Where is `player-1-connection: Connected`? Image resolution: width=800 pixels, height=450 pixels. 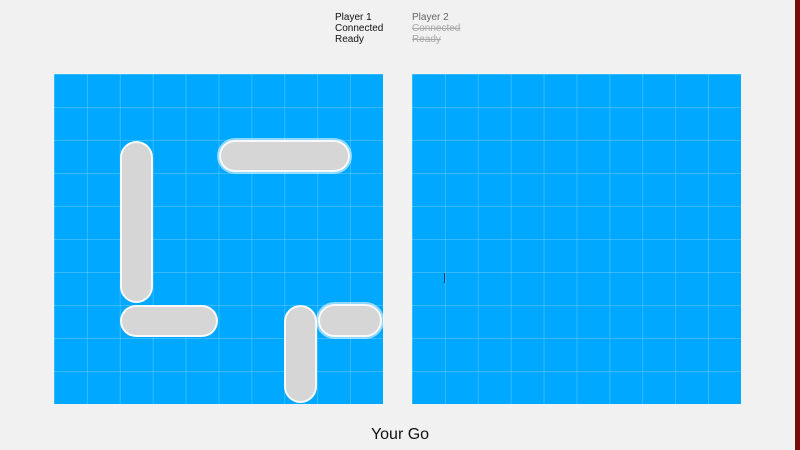
player-1-connection: Connected is located at coordinates (359, 28).